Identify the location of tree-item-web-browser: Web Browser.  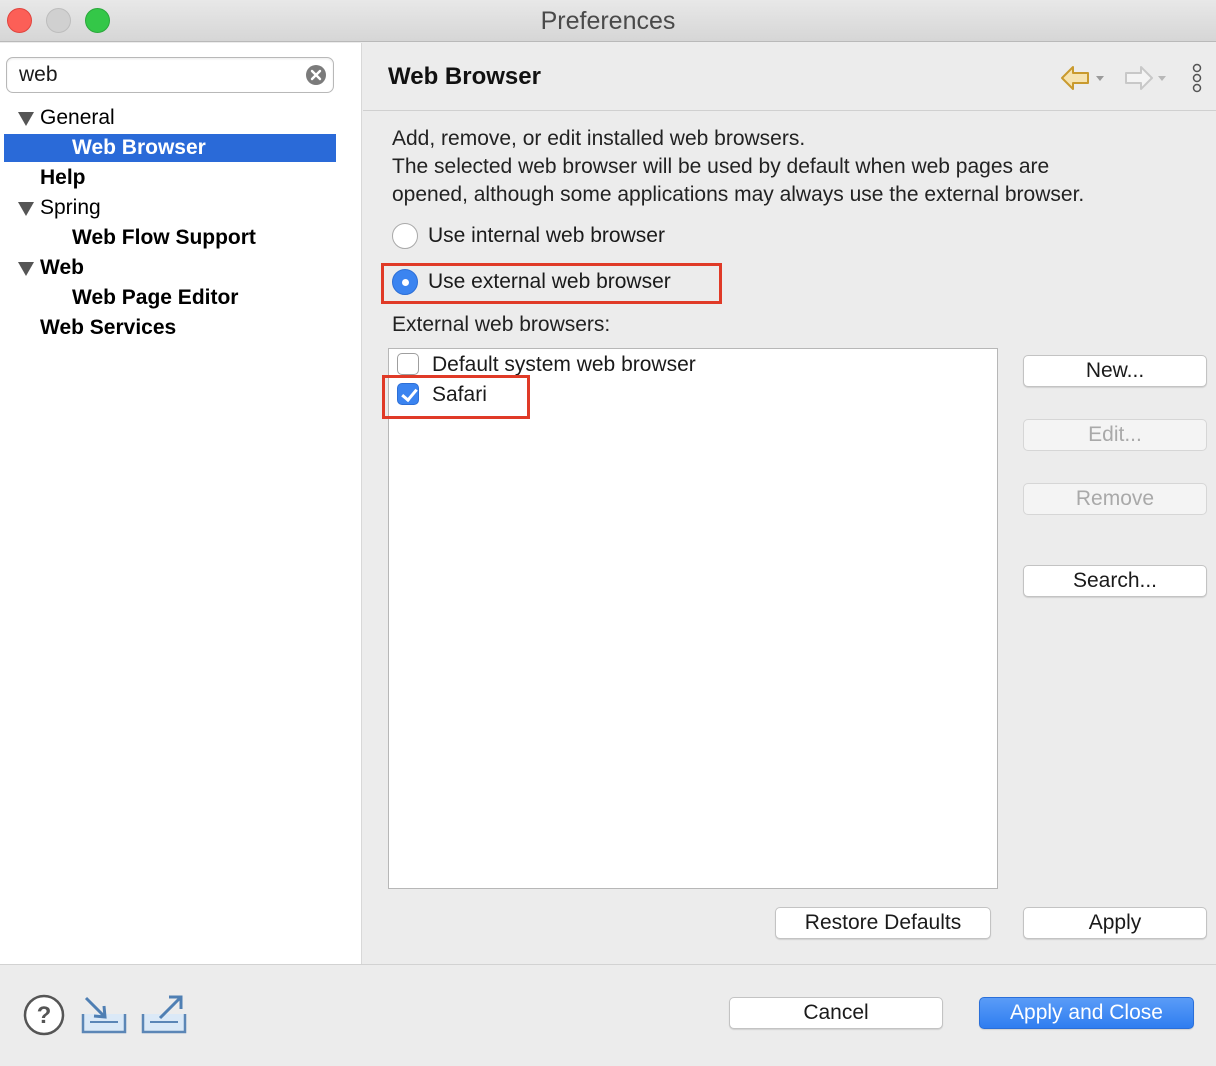
(170, 148).